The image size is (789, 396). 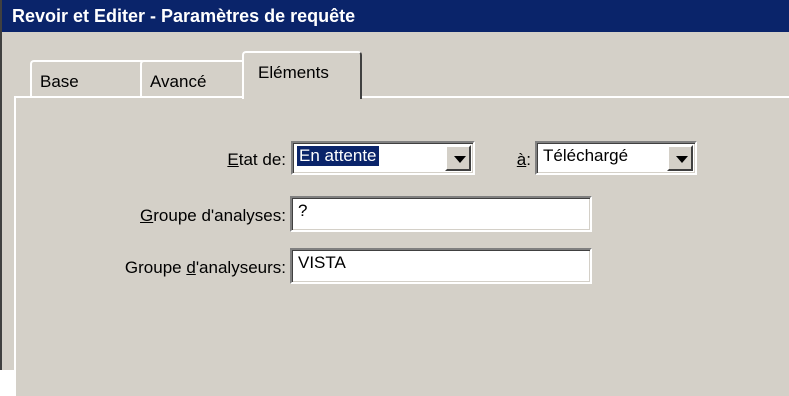 I want to click on etat-de-value: En attente, so click(x=338, y=156).